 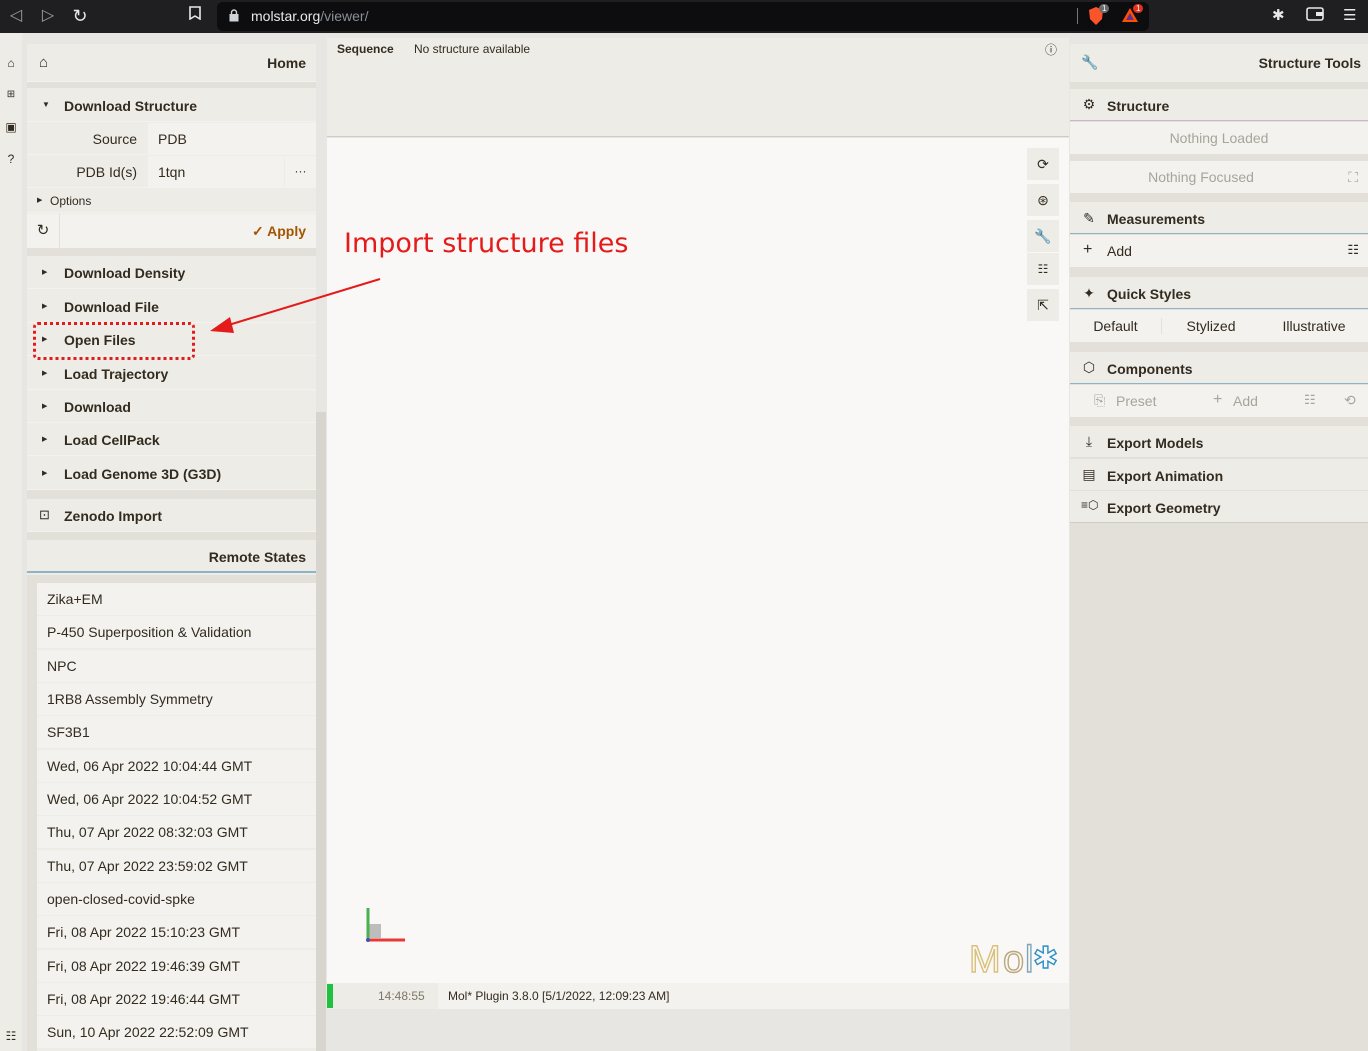 What do you see at coordinates (176, 832) in the screenshot?
I see `remote-state-item: Thu, 07 Apr 2022 08:32:03 GMT` at bounding box center [176, 832].